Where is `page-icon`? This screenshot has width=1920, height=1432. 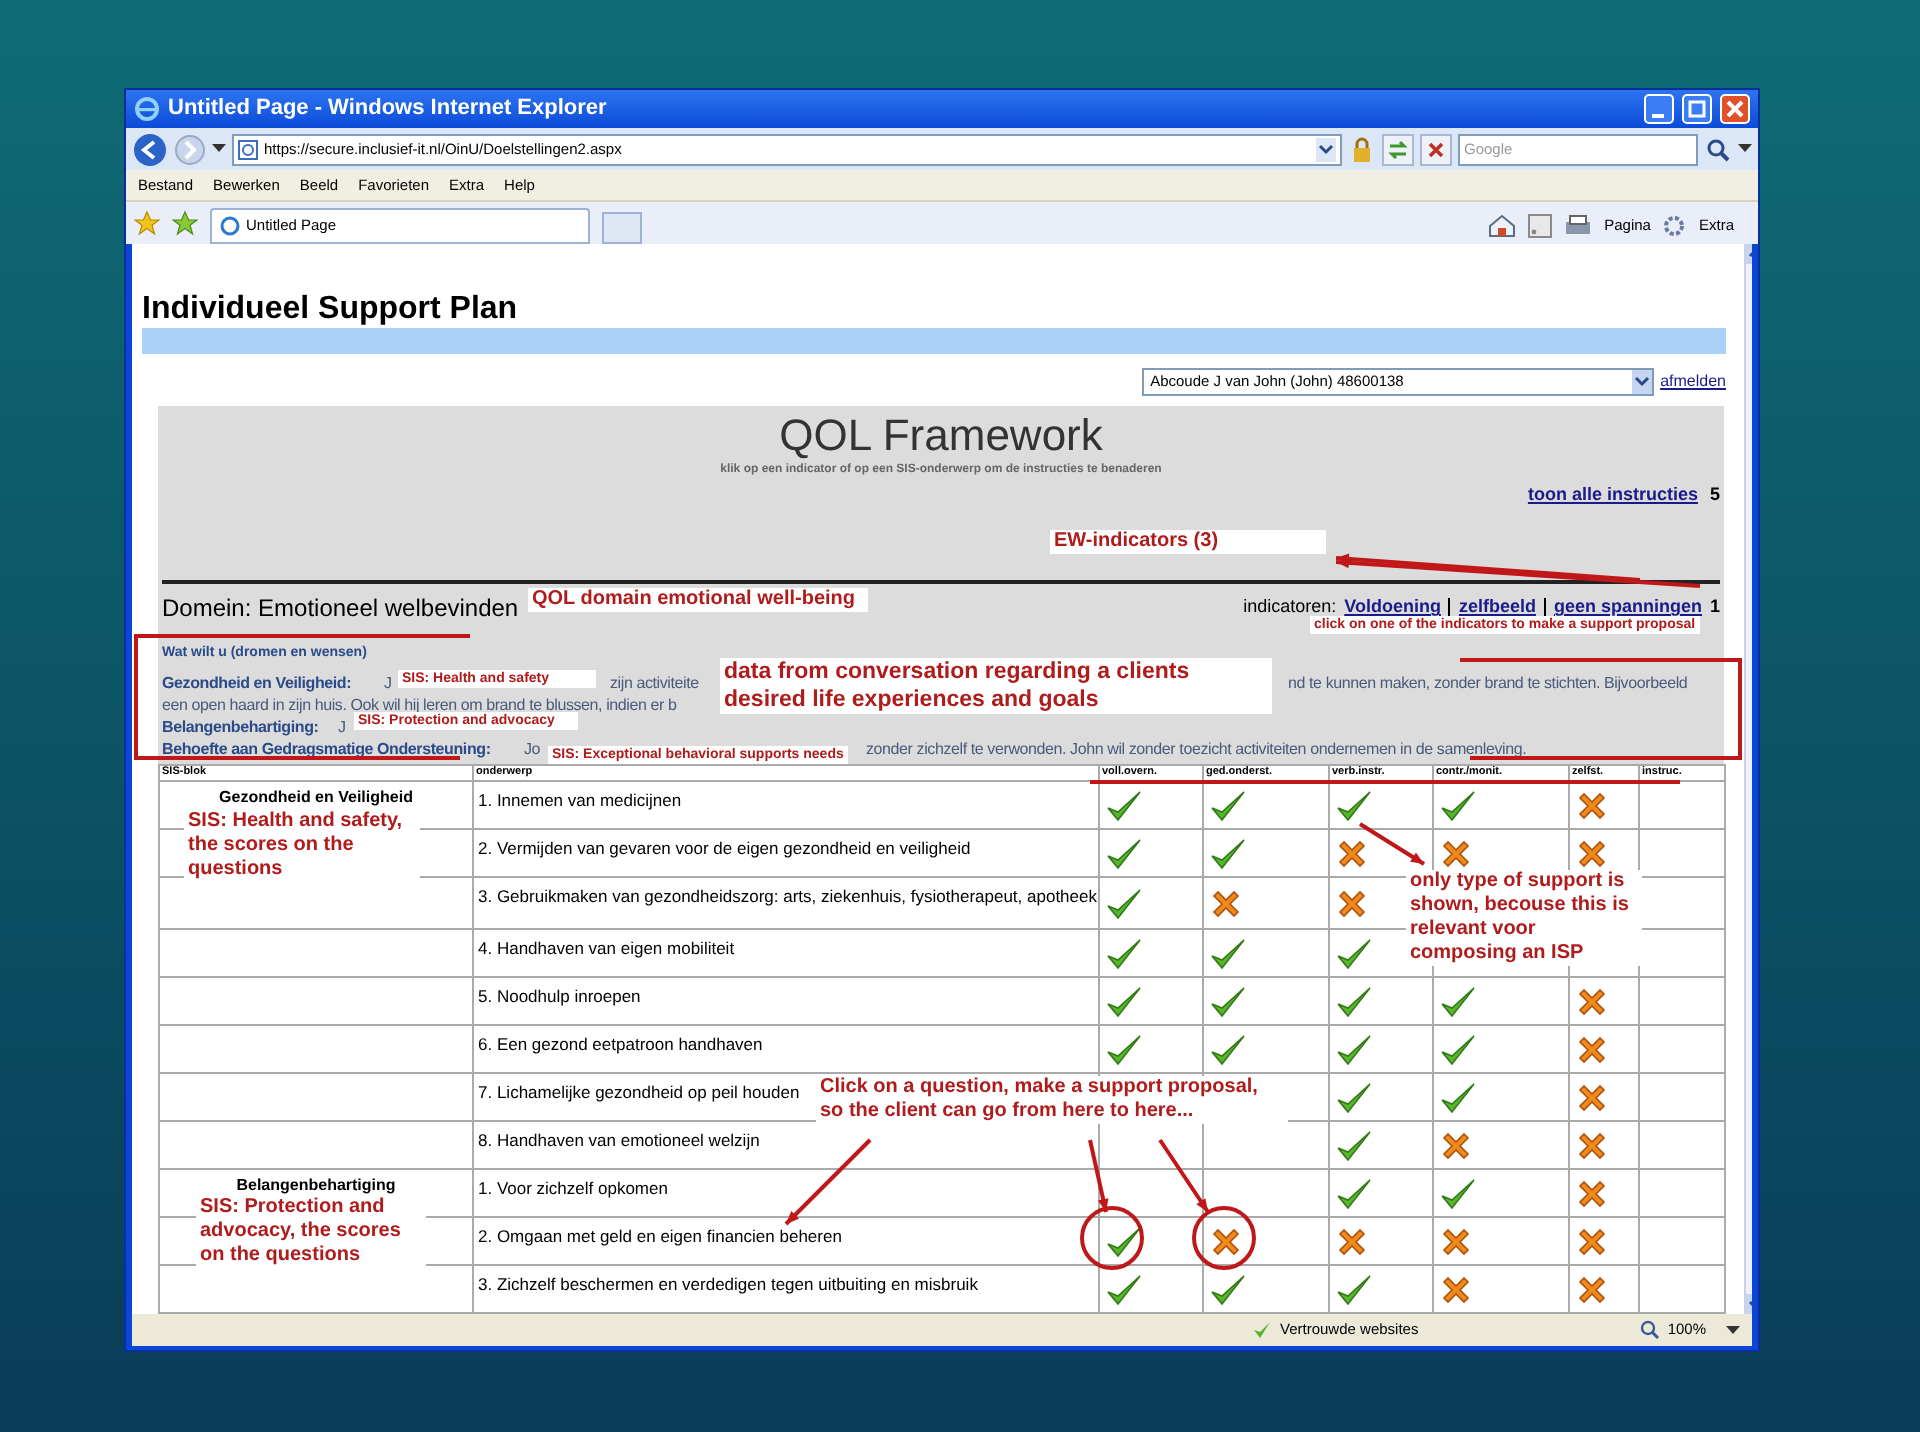
page-icon is located at coordinates (248, 149).